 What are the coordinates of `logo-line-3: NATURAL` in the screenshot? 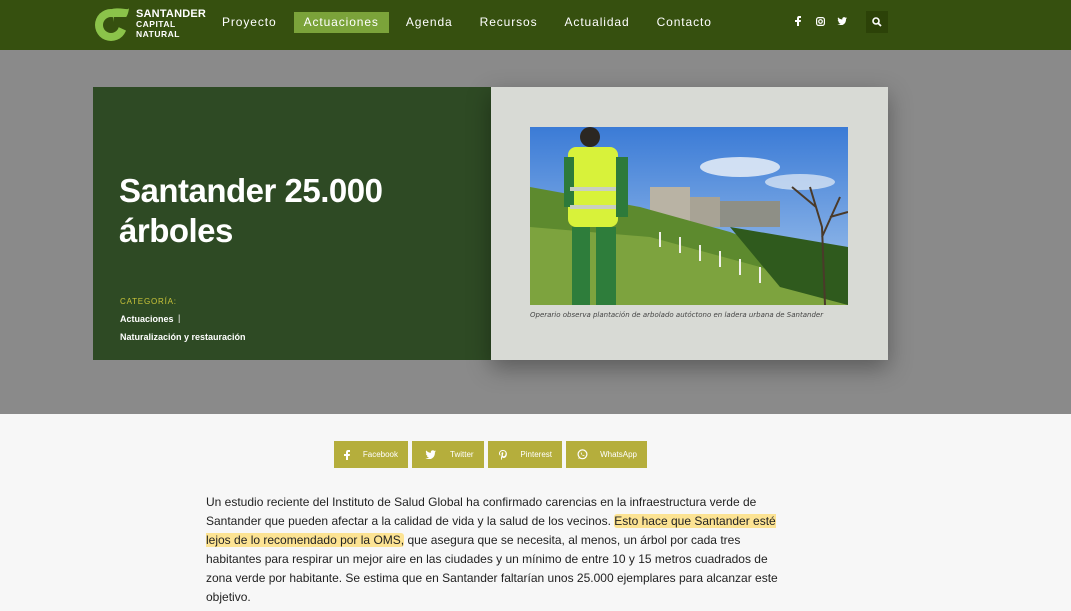 It's located at (158, 34).